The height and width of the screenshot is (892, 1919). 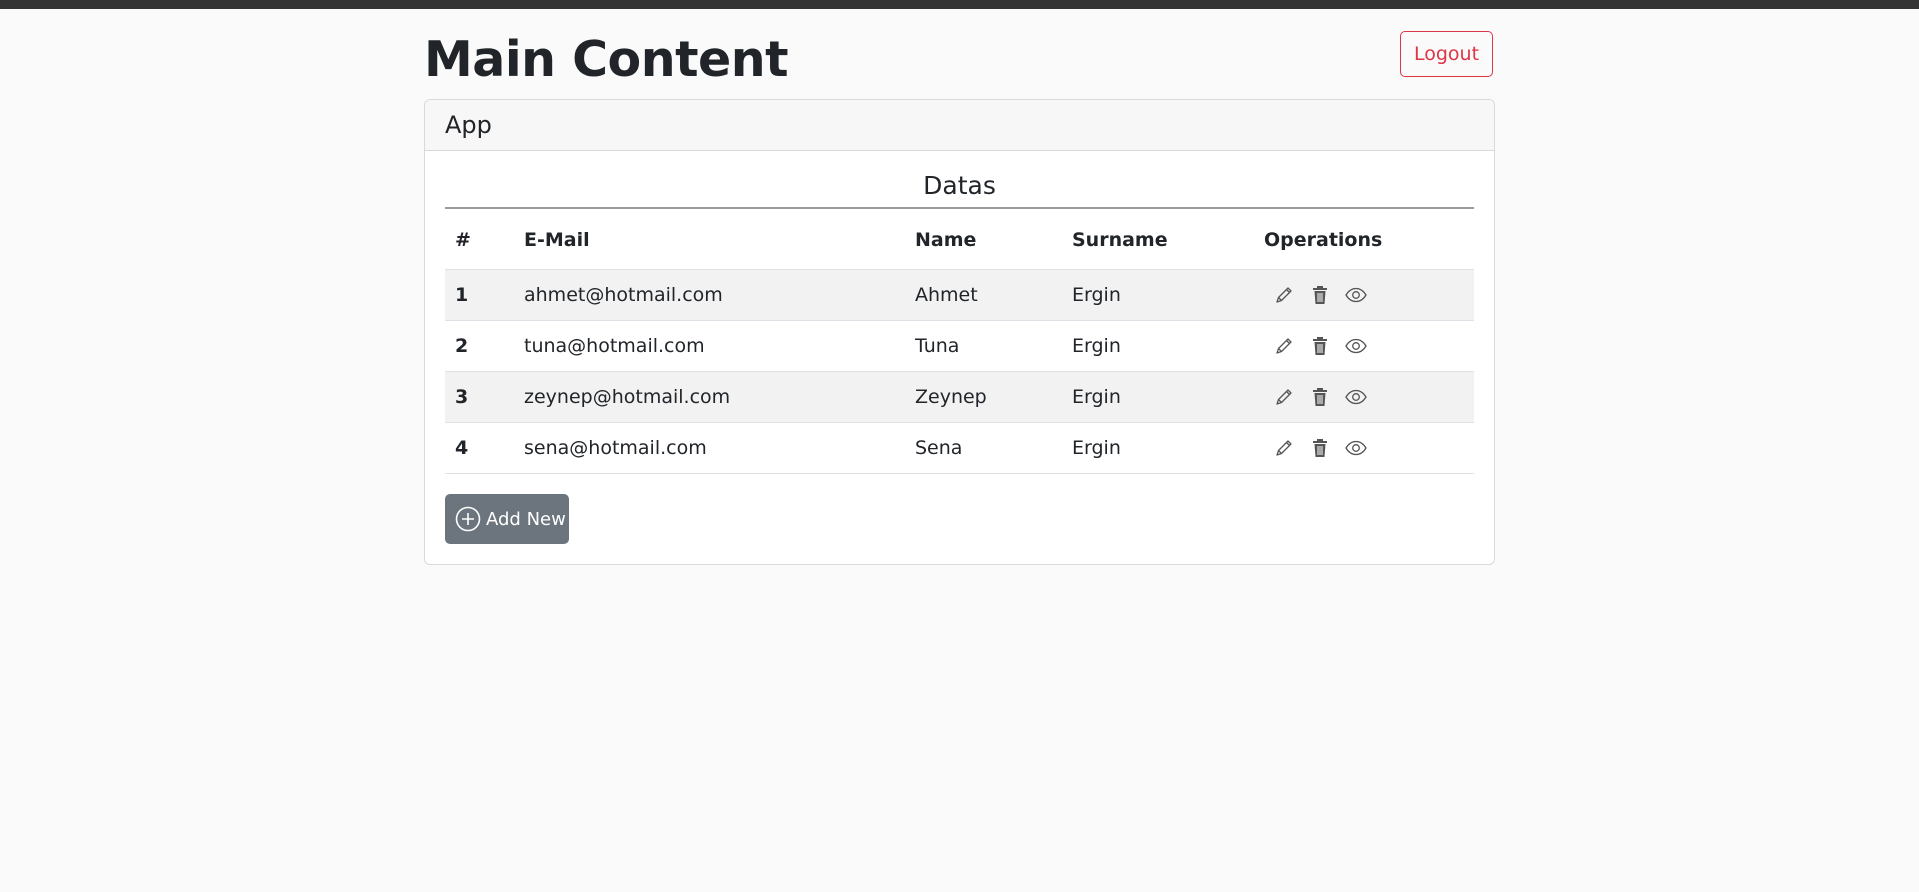 I want to click on row-number: 1, so click(x=484, y=295).